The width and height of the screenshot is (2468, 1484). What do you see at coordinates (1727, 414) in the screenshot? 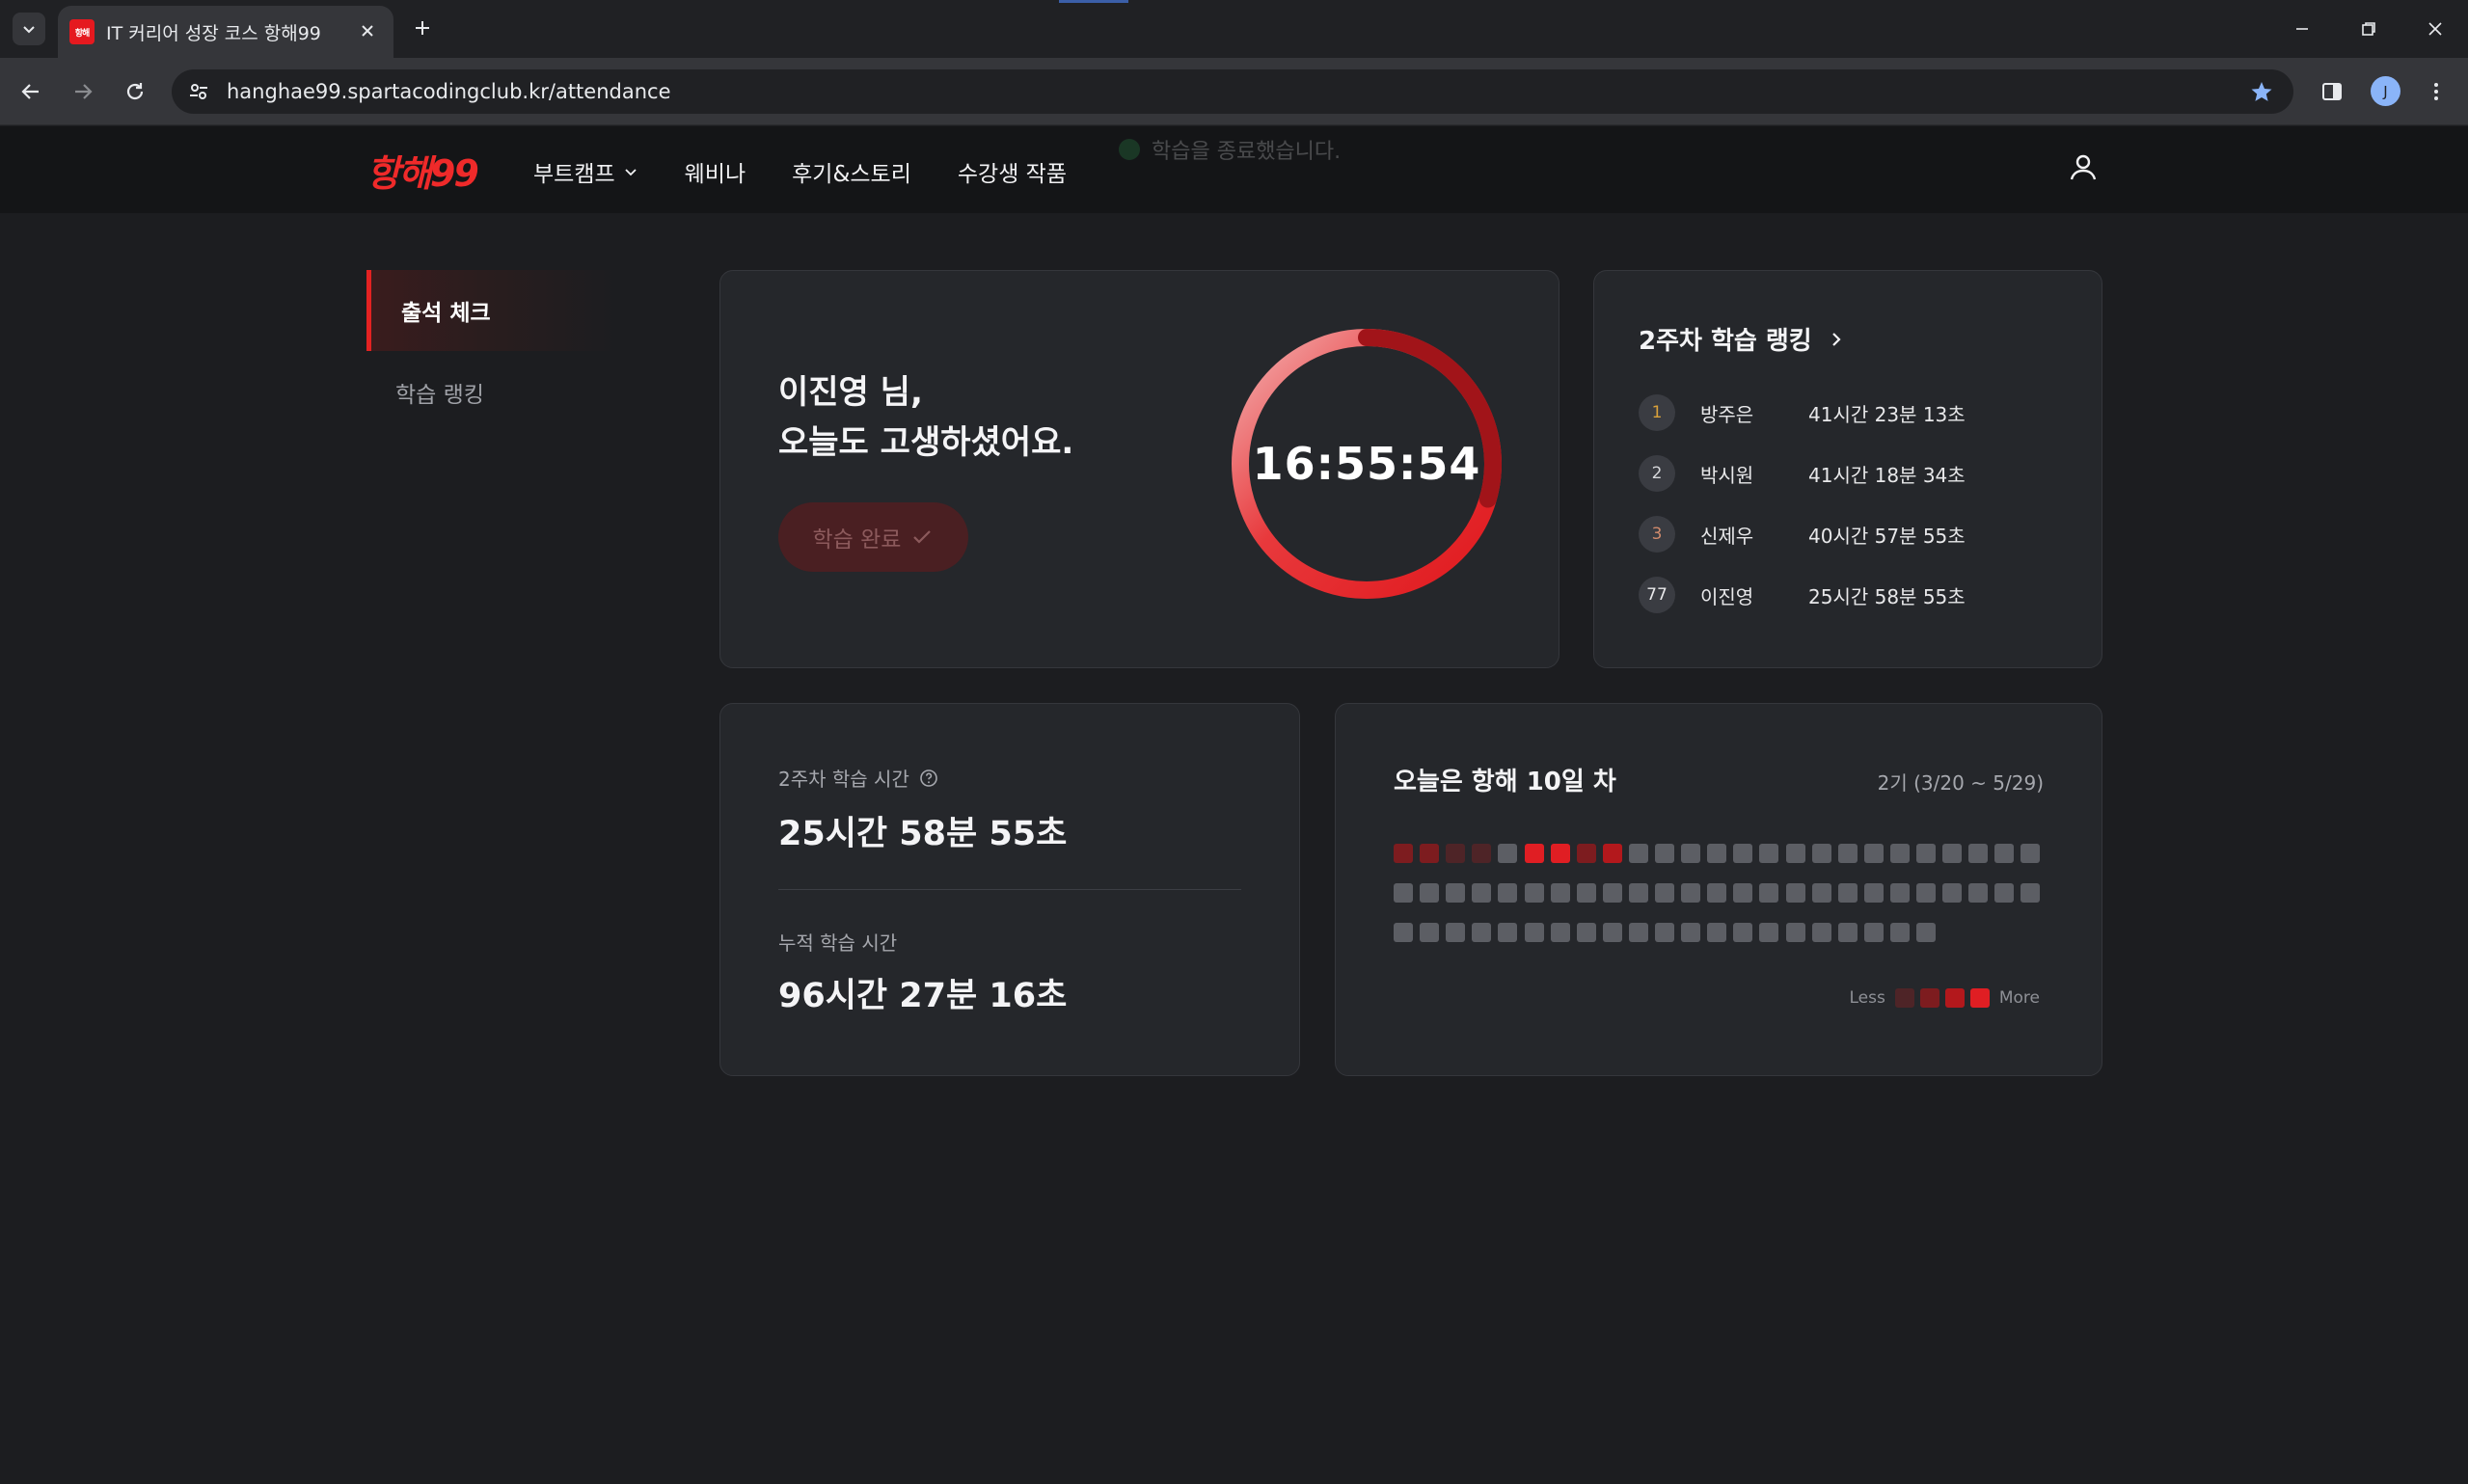
I see `rank-name: 방주은` at bounding box center [1727, 414].